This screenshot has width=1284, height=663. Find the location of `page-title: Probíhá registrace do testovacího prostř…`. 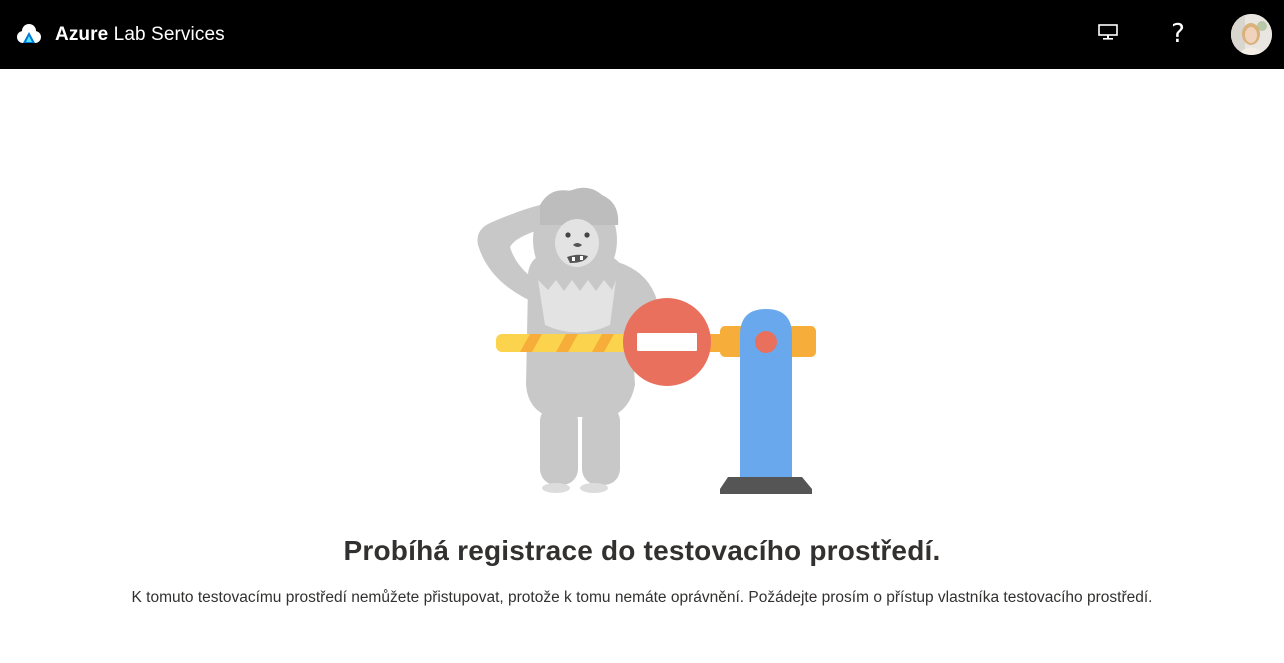

page-title: Probíhá registrace do testovacího prostř… is located at coordinates (642, 550).